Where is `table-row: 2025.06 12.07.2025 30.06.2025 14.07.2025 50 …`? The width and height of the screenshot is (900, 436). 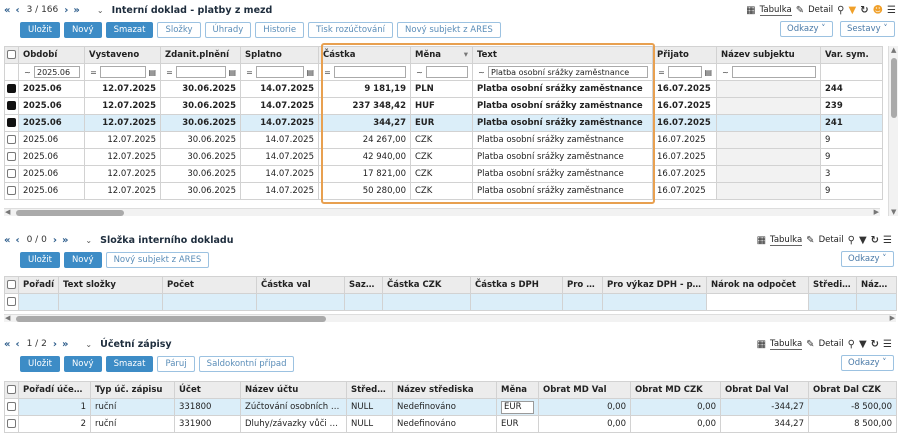
table-row: 2025.06 12.07.2025 30.06.2025 14.07.2025 50 … is located at coordinates (443, 191).